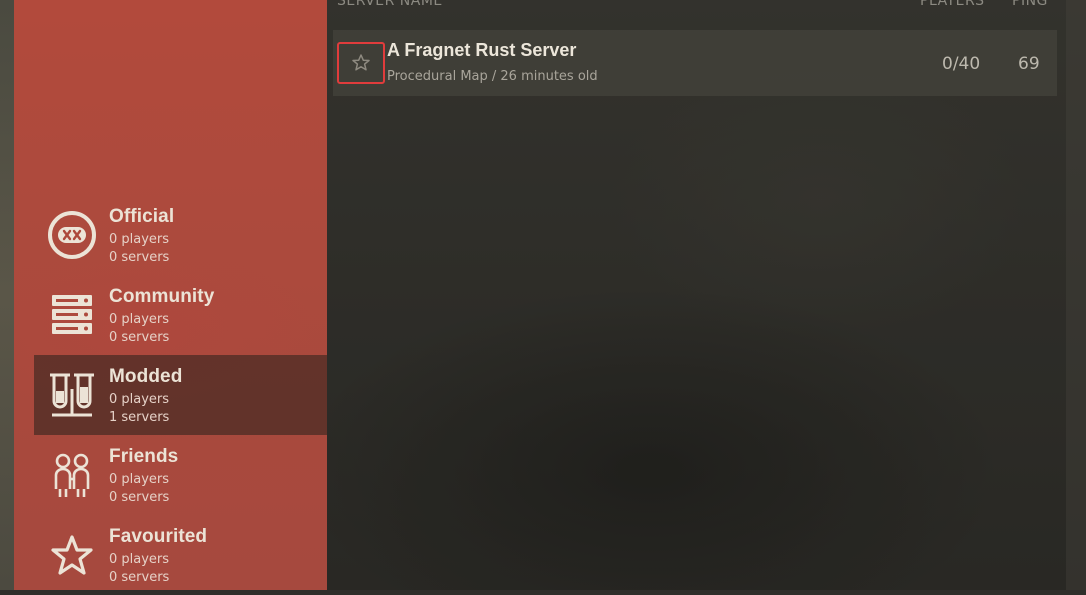  Describe the element at coordinates (146, 376) in the screenshot. I see `category-title: Modded` at that location.